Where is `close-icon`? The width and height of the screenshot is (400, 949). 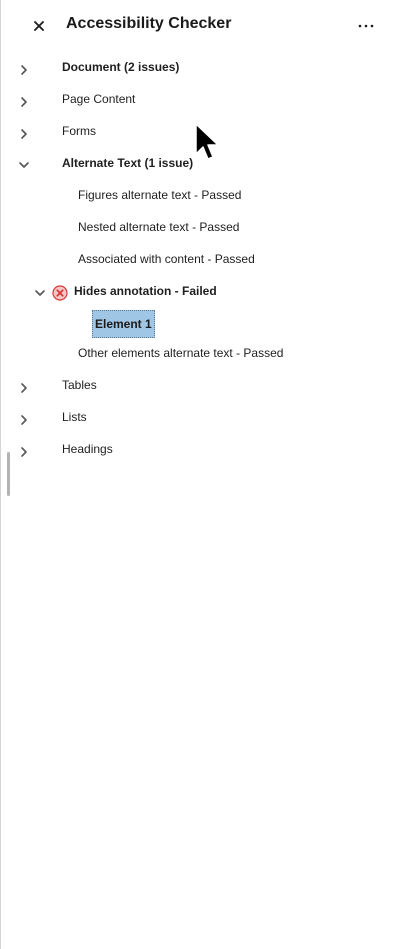 close-icon is located at coordinates (39, 26).